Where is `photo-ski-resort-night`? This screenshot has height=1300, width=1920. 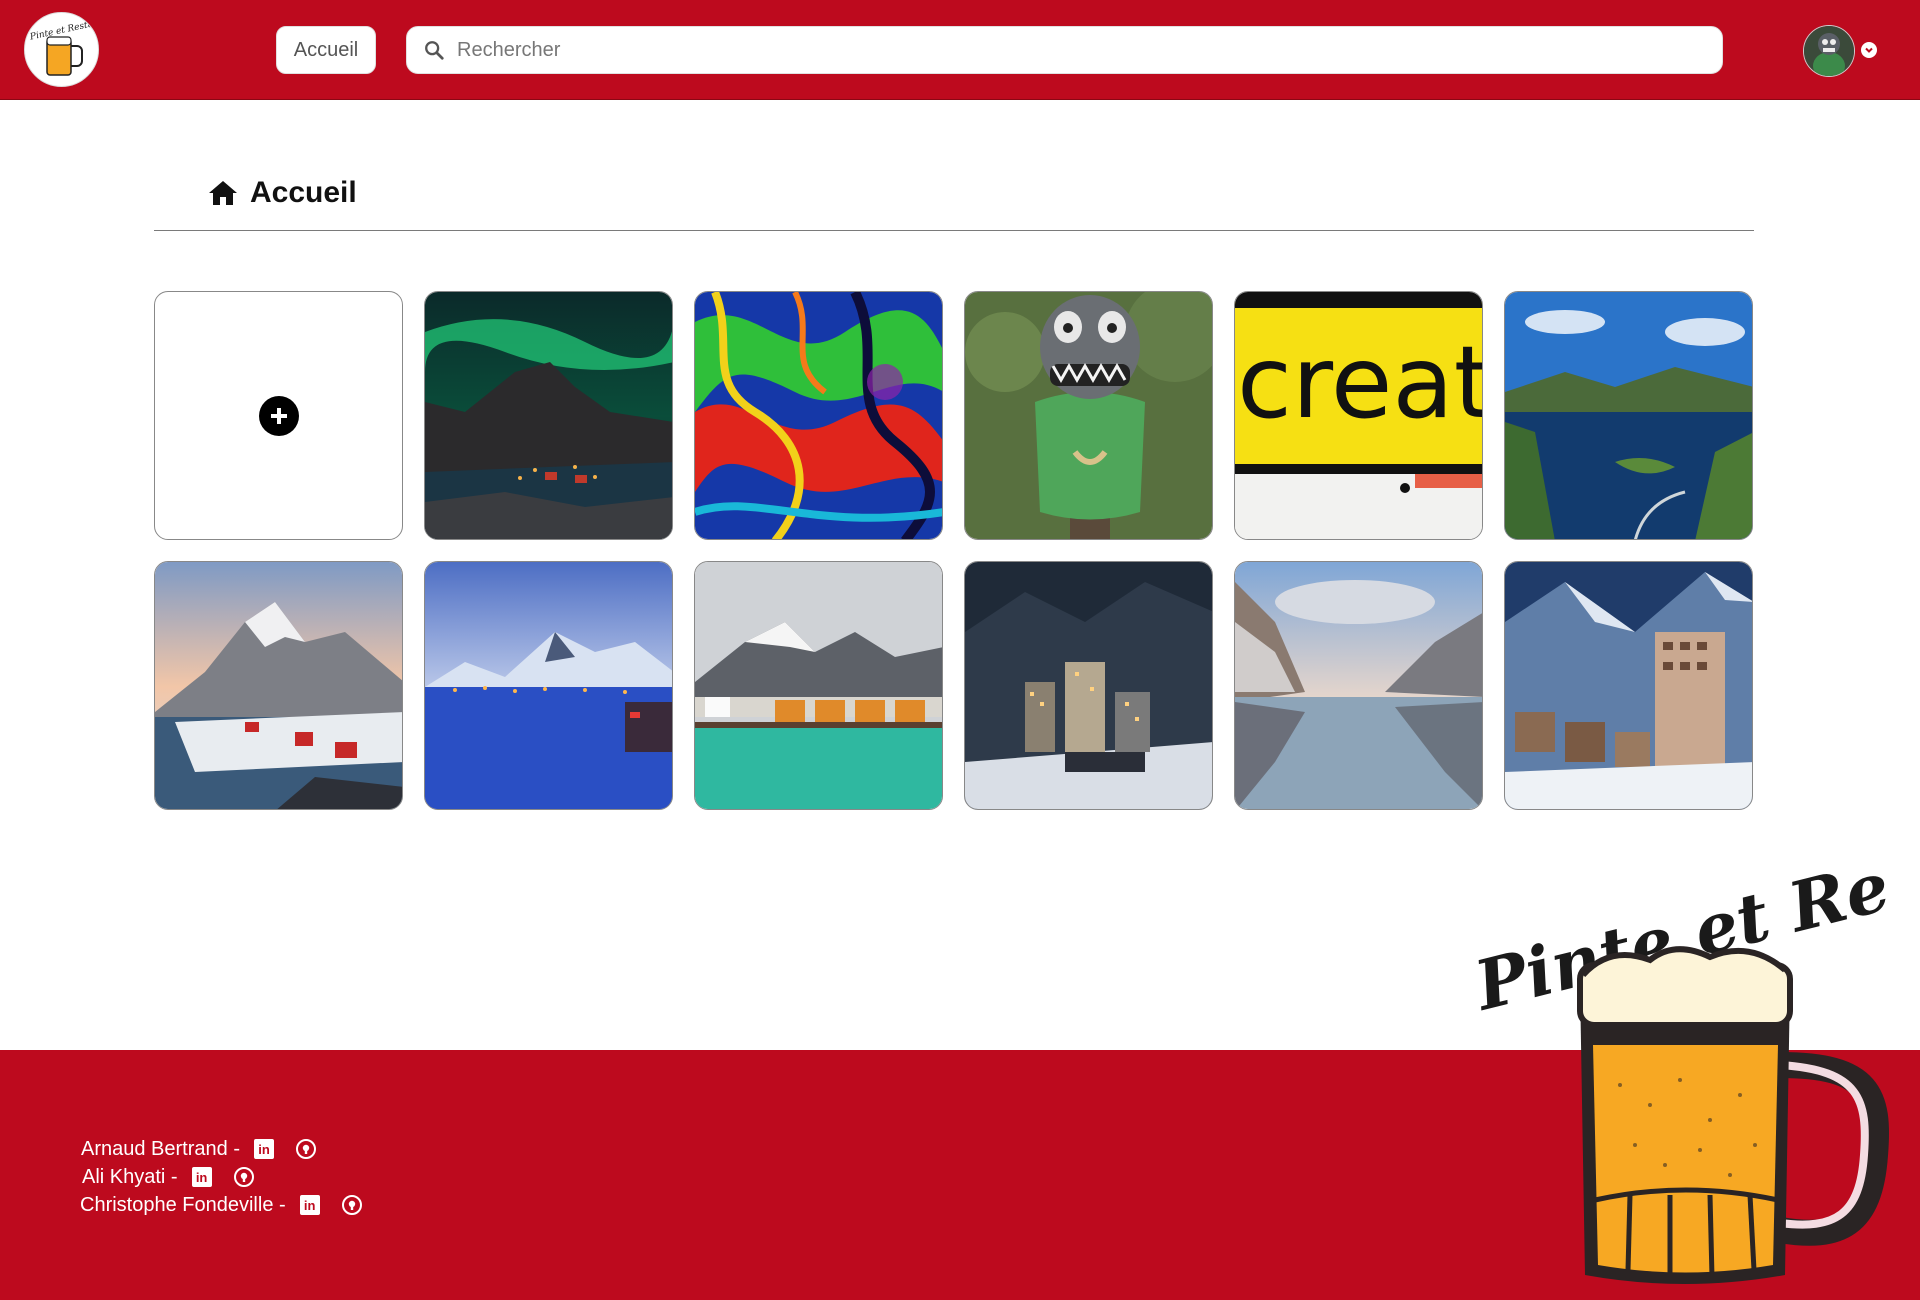 photo-ski-resort-night is located at coordinates (1088, 685).